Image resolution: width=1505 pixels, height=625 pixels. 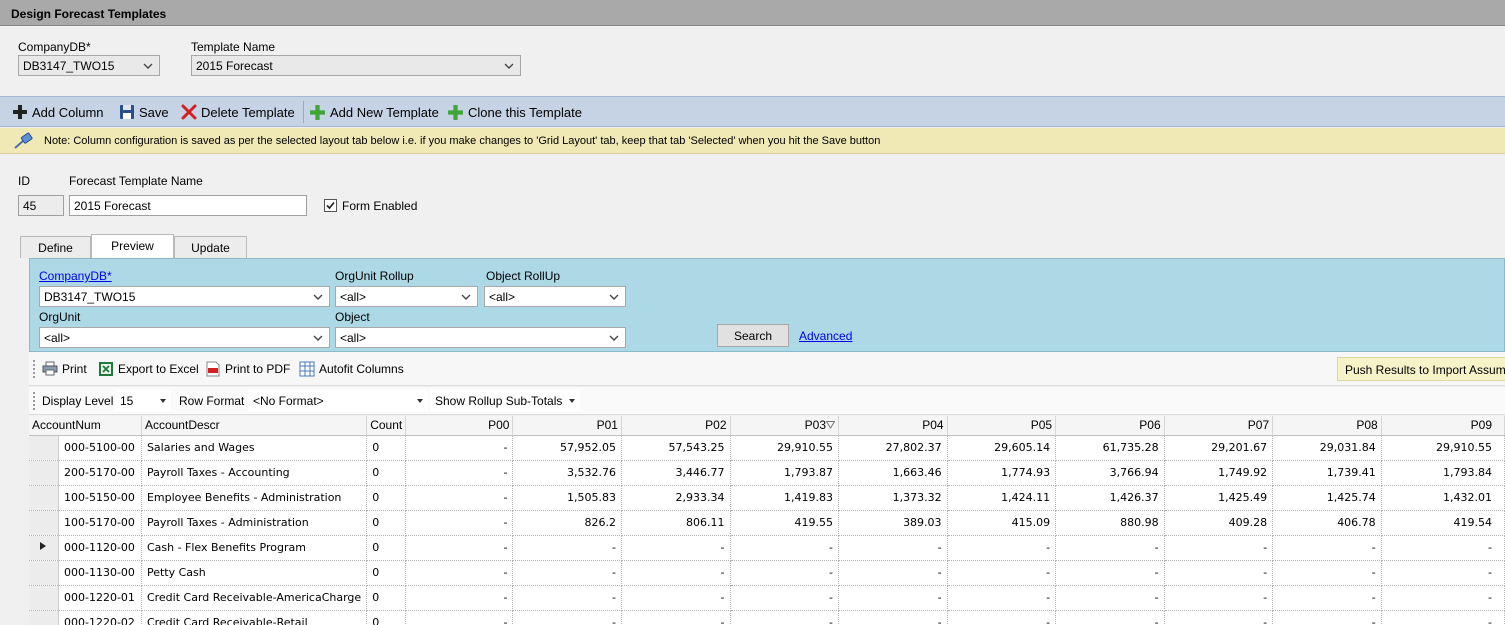 What do you see at coordinates (676, 448) in the screenshot?
I see `table-cell-p02: 57,543.25` at bounding box center [676, 448].